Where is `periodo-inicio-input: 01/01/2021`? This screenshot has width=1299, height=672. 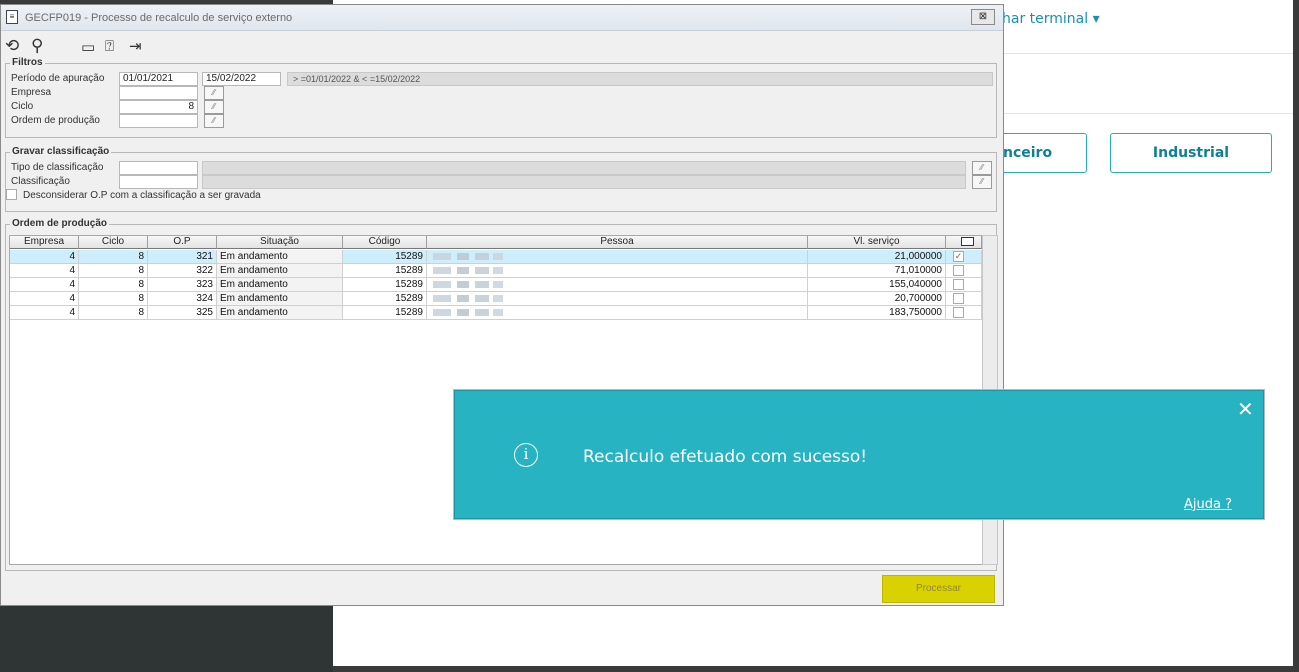 periodo-inicio-input: 01/01/2021 is located at coordinates (158, 79).